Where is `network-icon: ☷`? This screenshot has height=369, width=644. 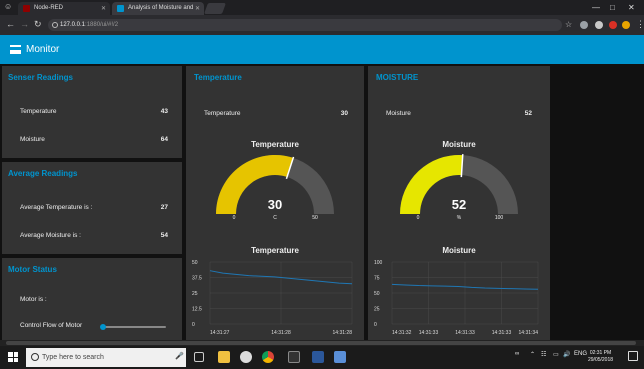
network-icon: ☷ is located at coordinates (543, 354).